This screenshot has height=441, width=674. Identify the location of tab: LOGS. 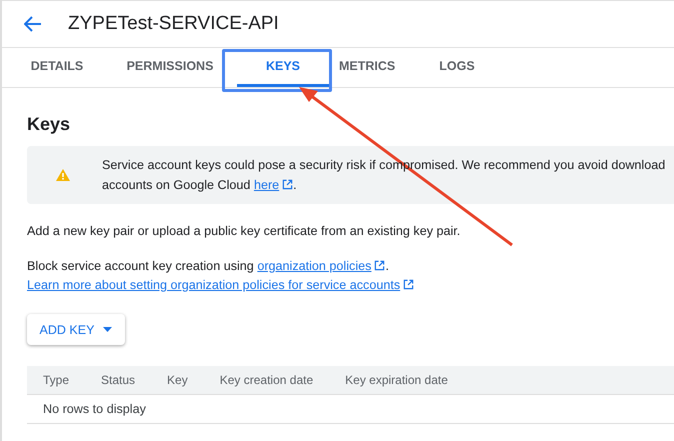
(457, 67).